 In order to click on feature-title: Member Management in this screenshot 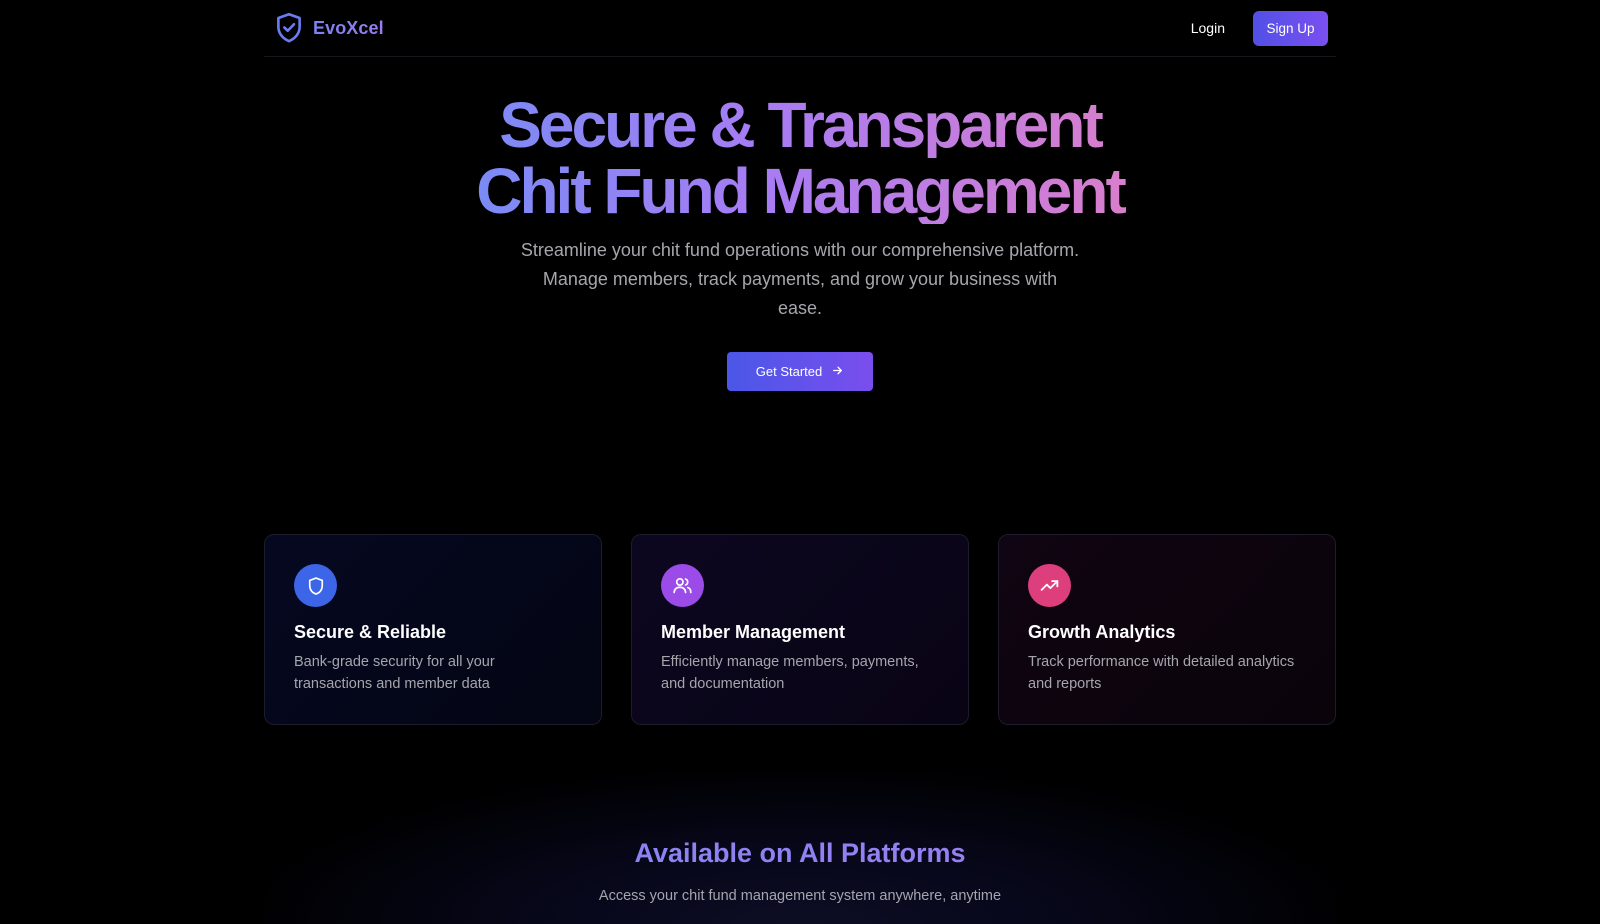, I will do `click(753, 632)`.